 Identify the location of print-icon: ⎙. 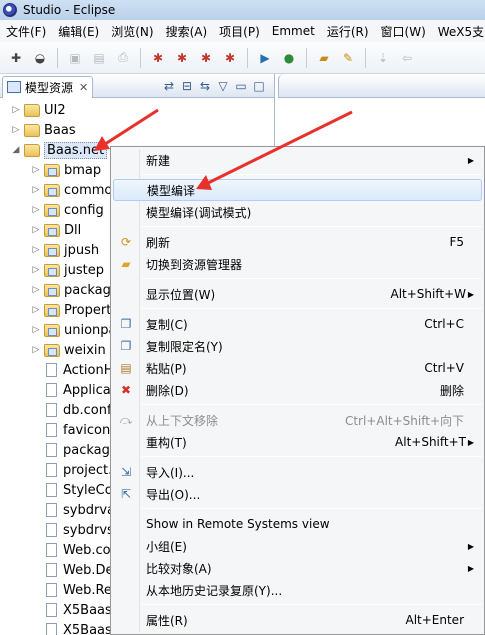
(123, 58).